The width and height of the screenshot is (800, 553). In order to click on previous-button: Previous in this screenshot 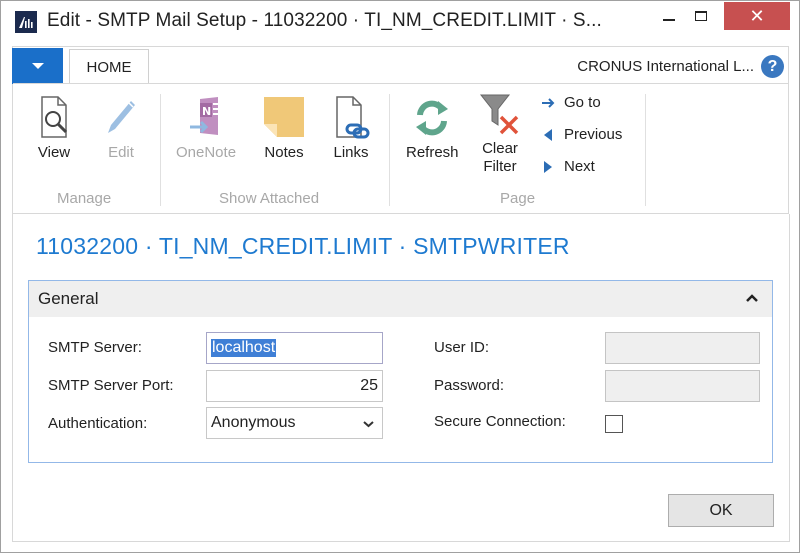, I will do `click(581, 134)`.